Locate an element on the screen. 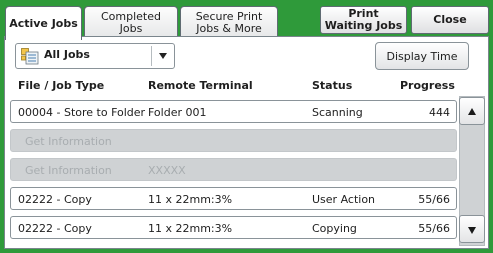 The width and height of the screenshot is (493, 253). column-header-file-job-type: File / Job Type is located at coordinates (61, 85).